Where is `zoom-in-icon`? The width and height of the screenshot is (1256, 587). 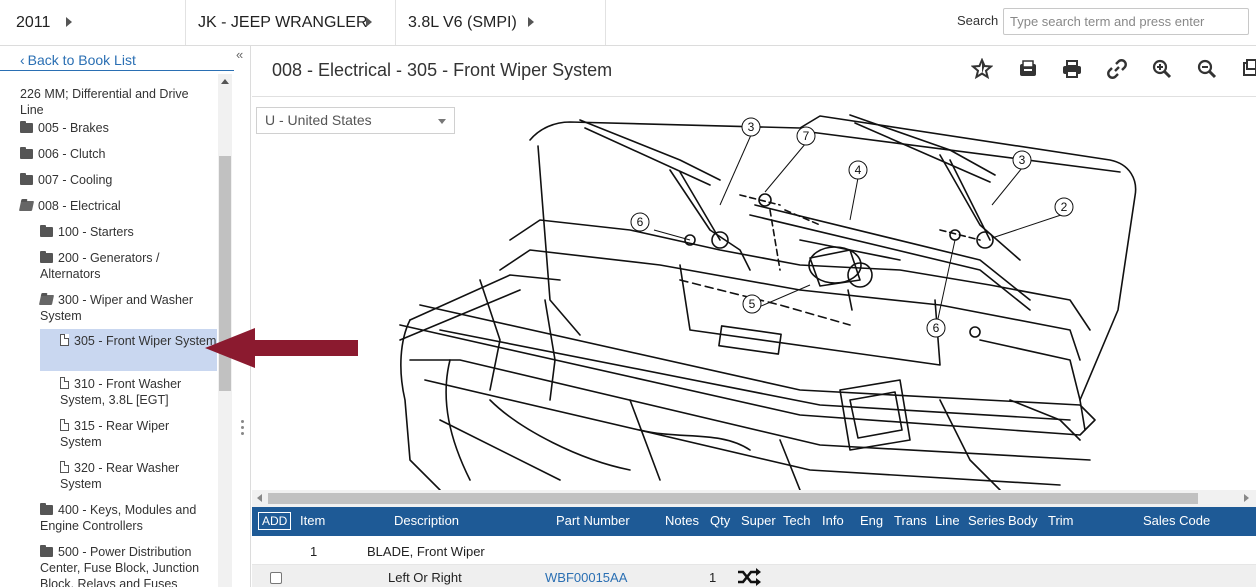 zoom-in-icon is located at coordinates (1162, 69).